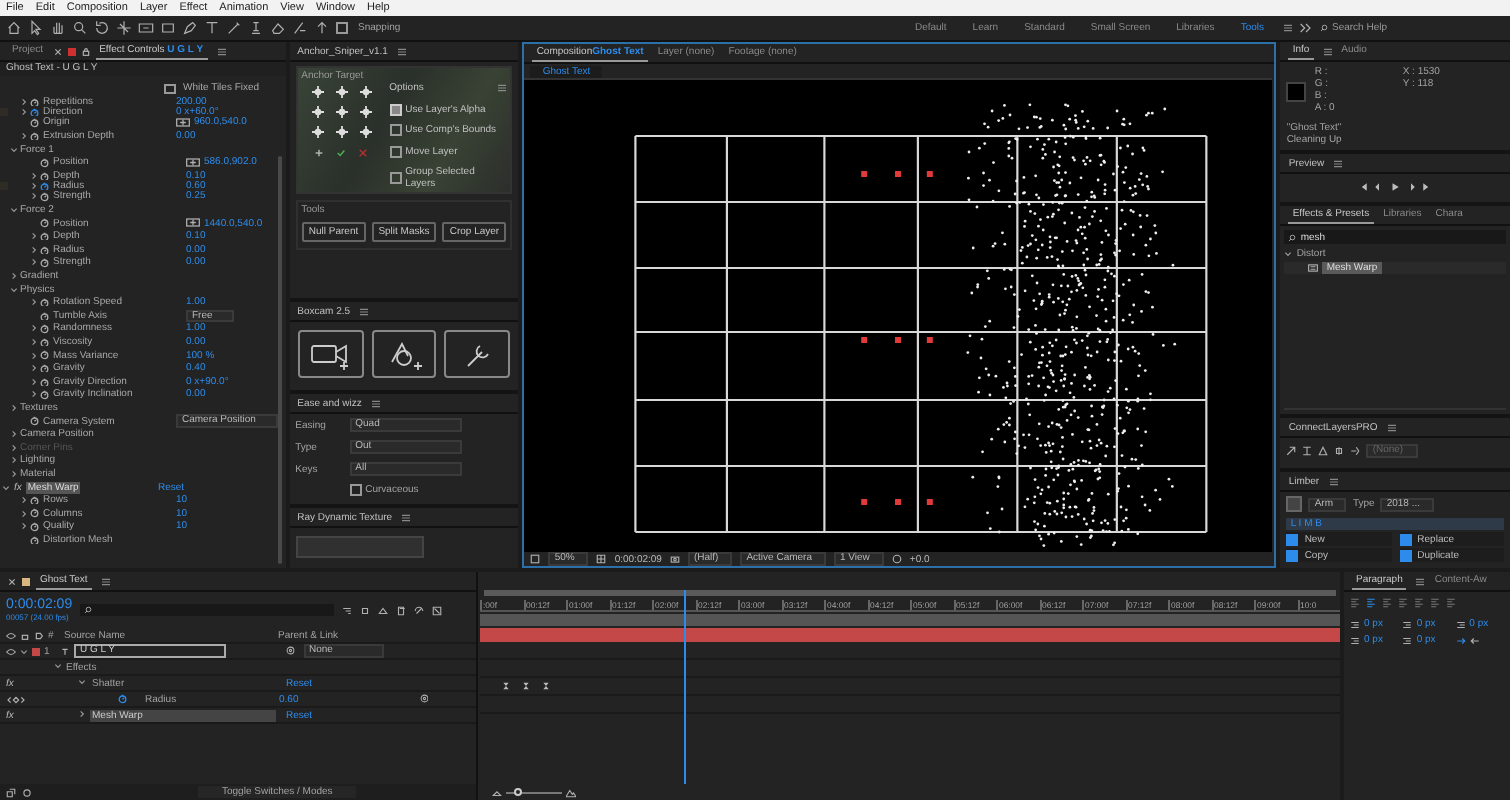 The height and width of the screenshot is (800, 1510). Describe the element at coordinates (39, 635) in the screenshot. I see `tag-icon` at that location.